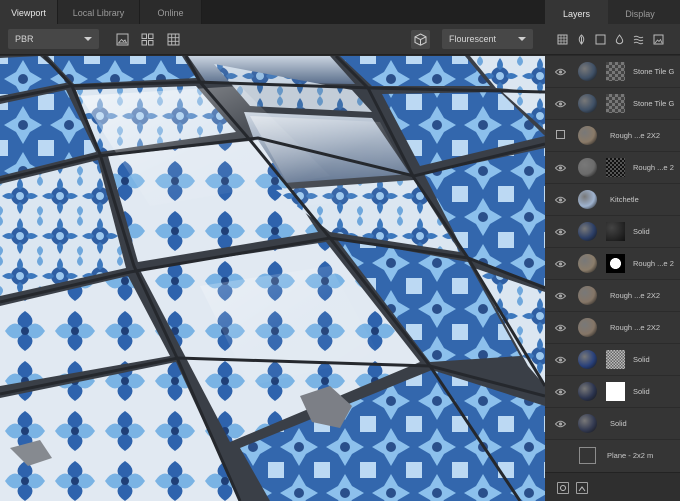 This screenshot has width=680, height=501. Describe the element at coordinates (640, 12) in the screenshot. I see `tab-display: Display` at that location.